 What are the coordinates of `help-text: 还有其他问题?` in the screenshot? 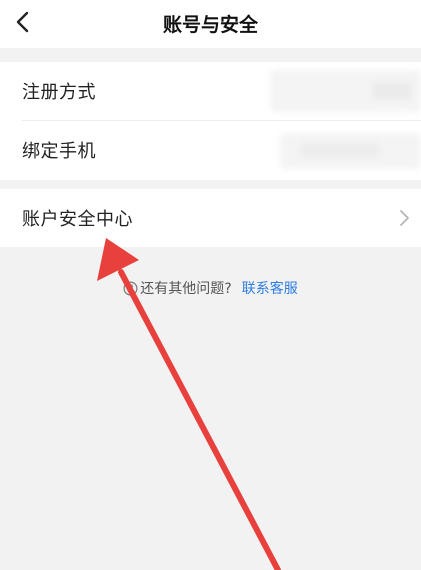 It's located at (186, 289).